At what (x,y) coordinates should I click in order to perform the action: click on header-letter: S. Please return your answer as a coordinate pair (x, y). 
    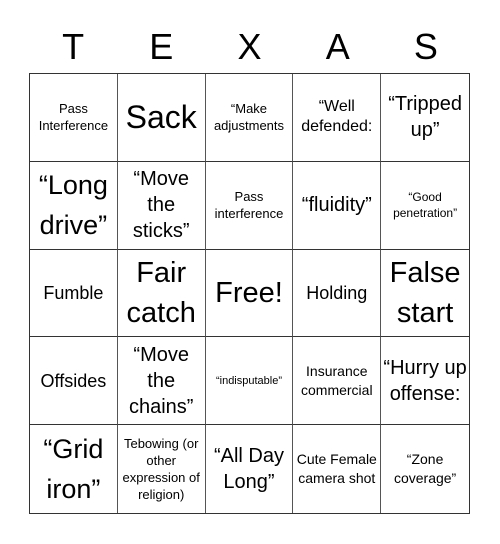
    Looking at the image, I should click on (425, 46).